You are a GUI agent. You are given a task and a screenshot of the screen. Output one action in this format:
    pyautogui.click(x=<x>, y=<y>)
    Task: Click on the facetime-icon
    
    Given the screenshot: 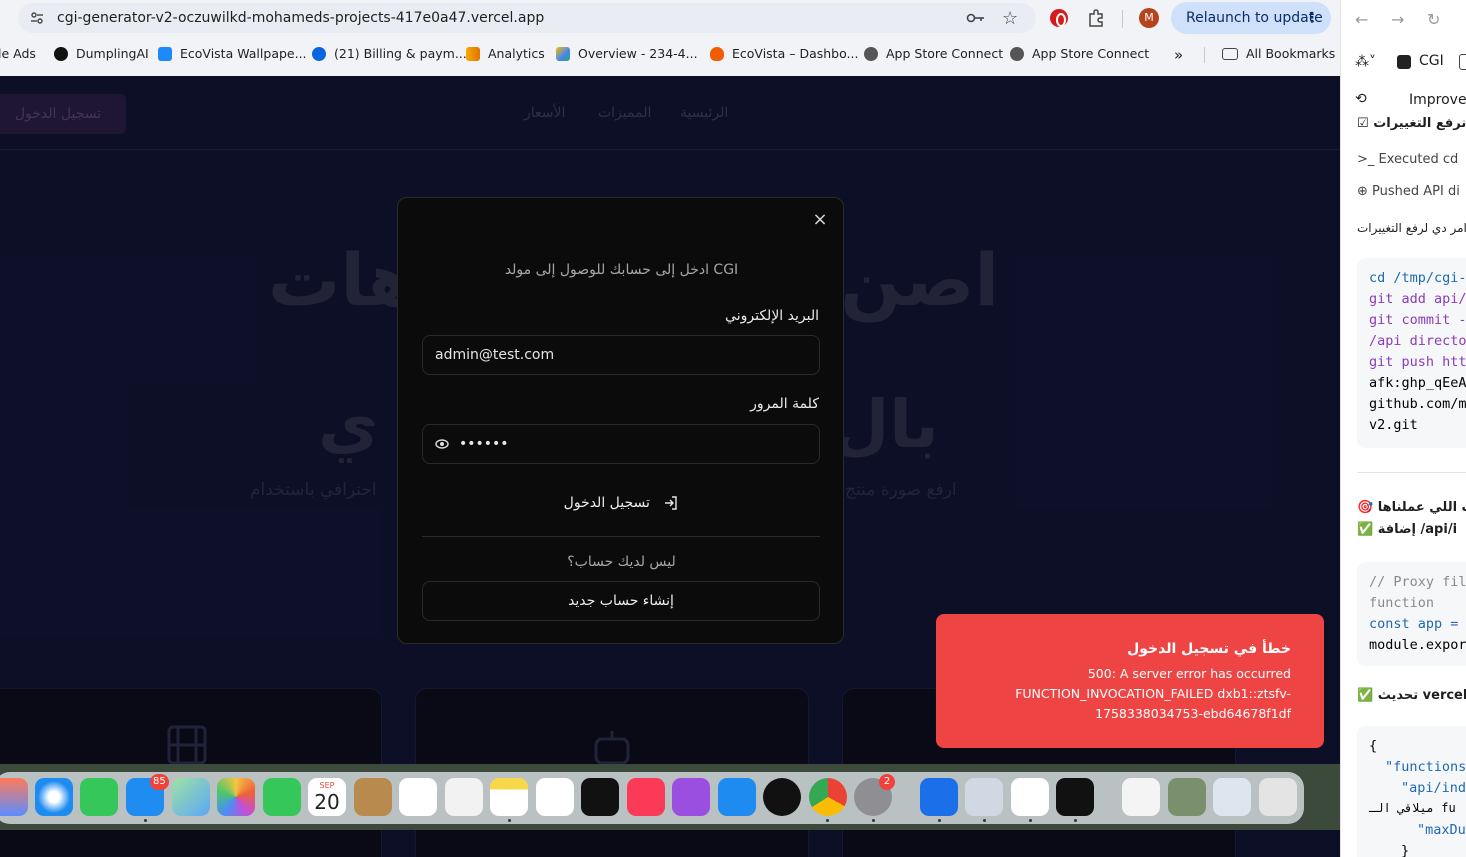 What is the action you would take?
    pyautogui.click(x=282, y=797)
    